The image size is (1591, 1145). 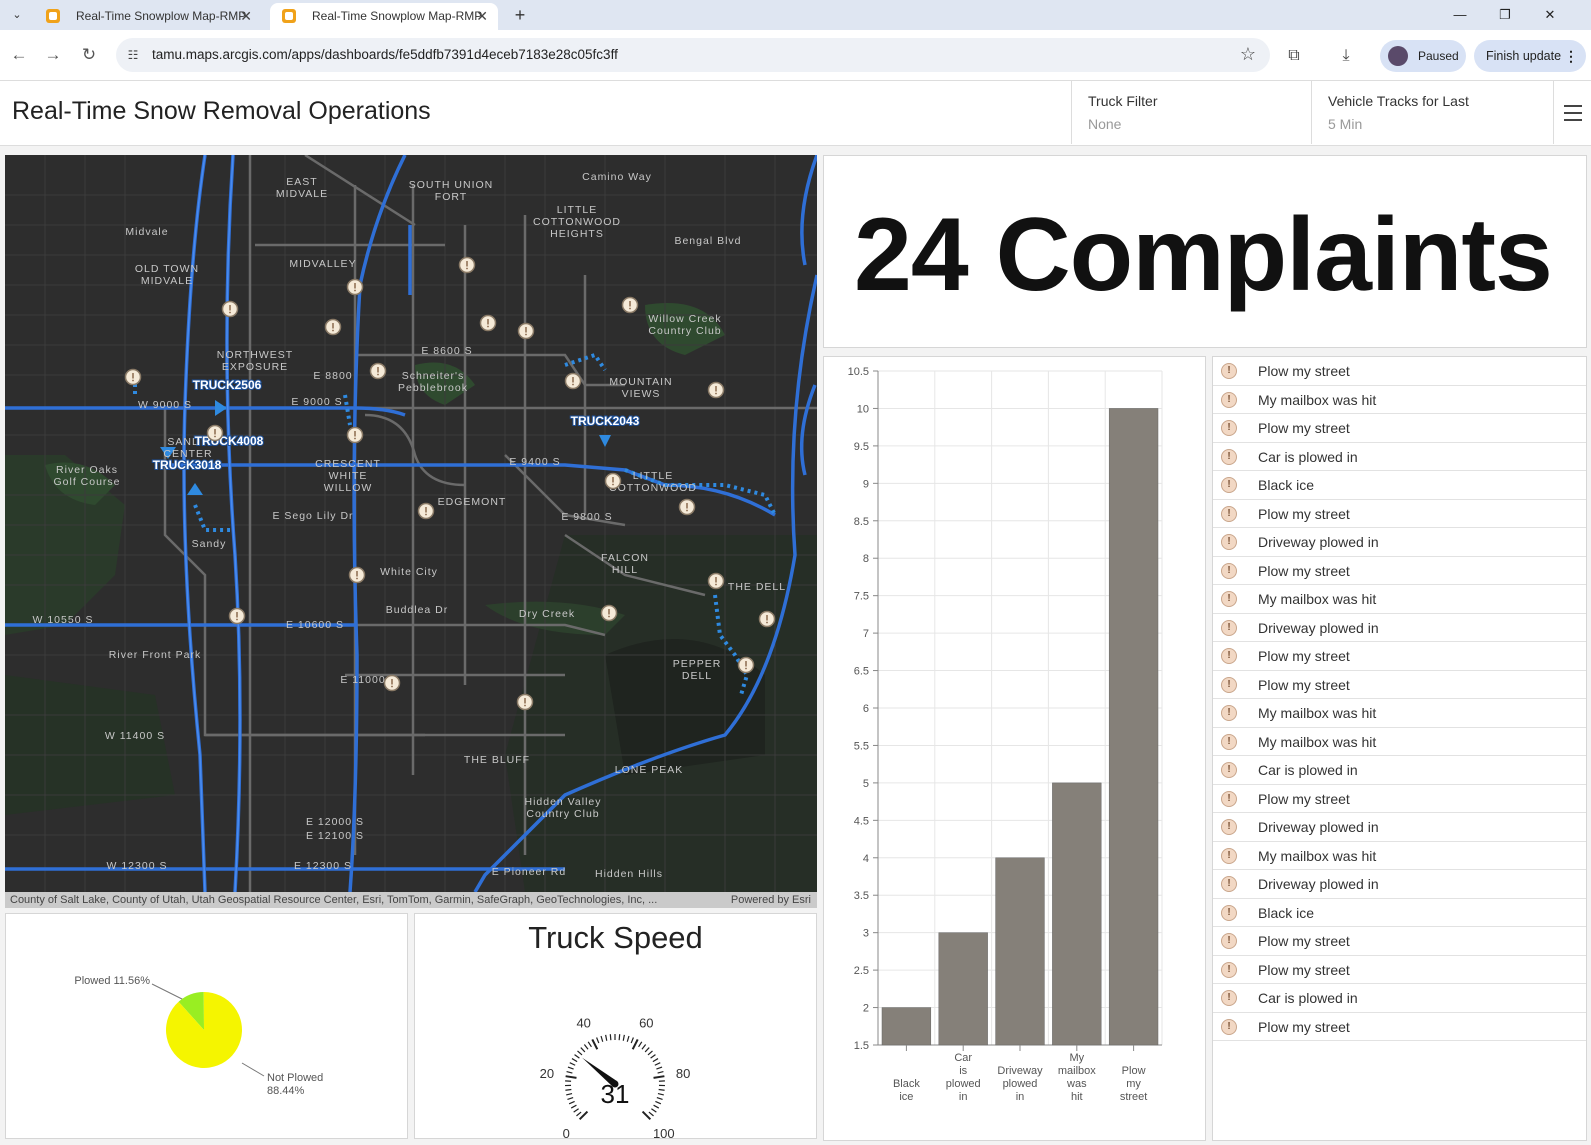 What do you see at coordinates (295, 1078) in the screenshot?
I see `pie-label-not-plowed: Not Plowed` at bounding box center [295, 1078].